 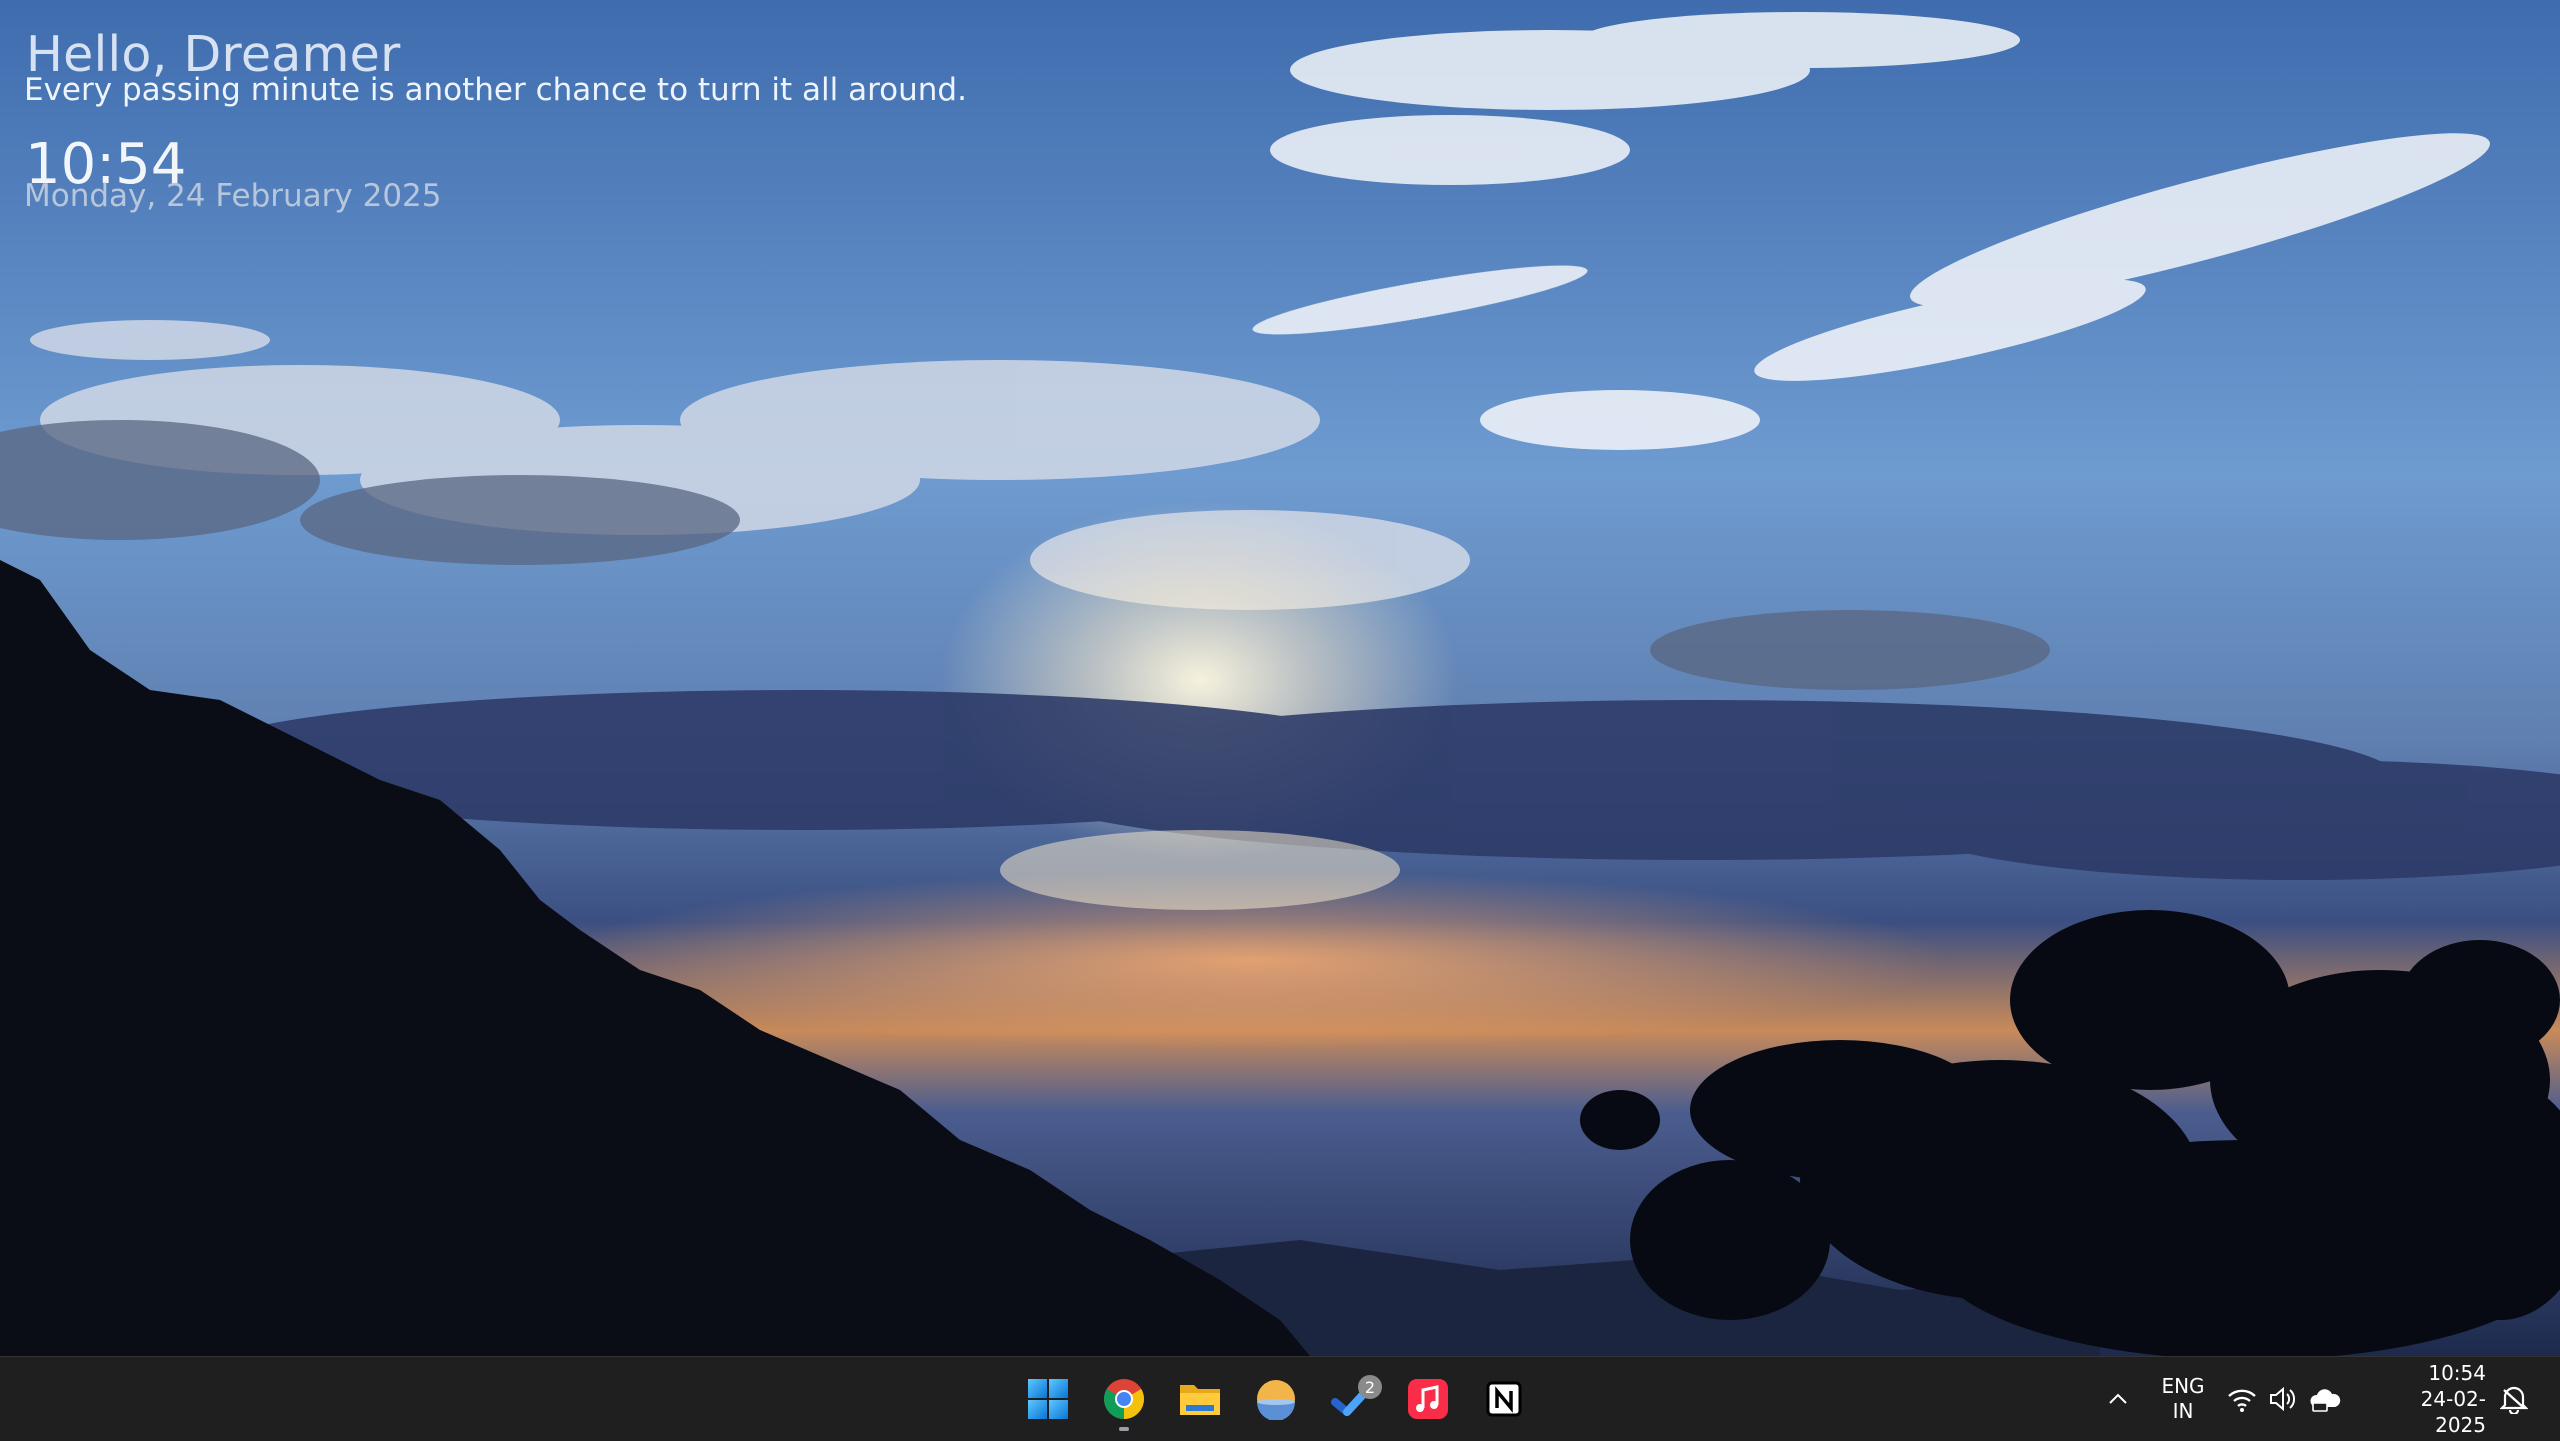 I want to click on quick-settings-button, so click(x=2284, y=1399).